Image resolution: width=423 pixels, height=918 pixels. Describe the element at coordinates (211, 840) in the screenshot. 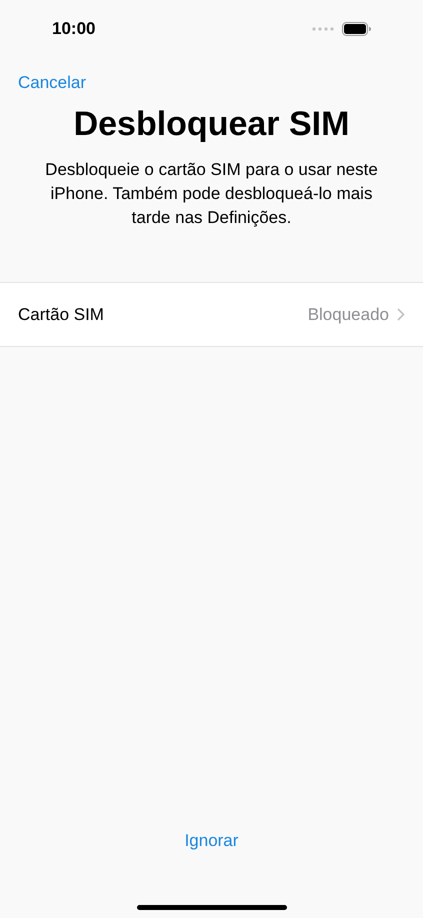

I see `skip-button: Ignorar` at that location.